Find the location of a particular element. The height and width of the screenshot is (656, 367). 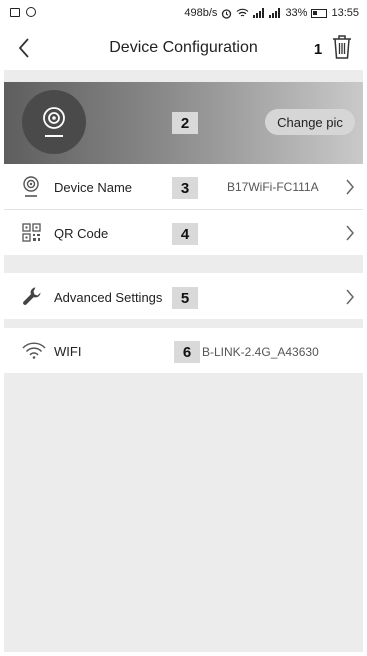

qr-code-row: QR Code 4 is located at coordinates (183, 232).